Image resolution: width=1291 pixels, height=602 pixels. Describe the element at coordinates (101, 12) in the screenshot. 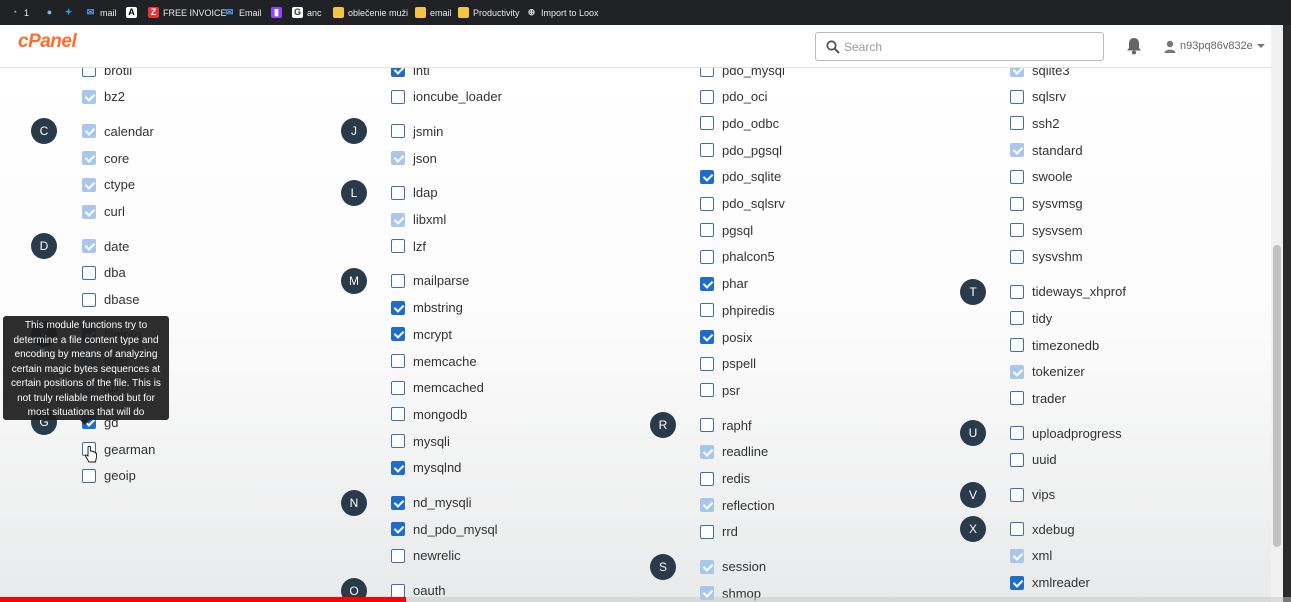

I see `bookmark-3: ✉ mail` at that location.